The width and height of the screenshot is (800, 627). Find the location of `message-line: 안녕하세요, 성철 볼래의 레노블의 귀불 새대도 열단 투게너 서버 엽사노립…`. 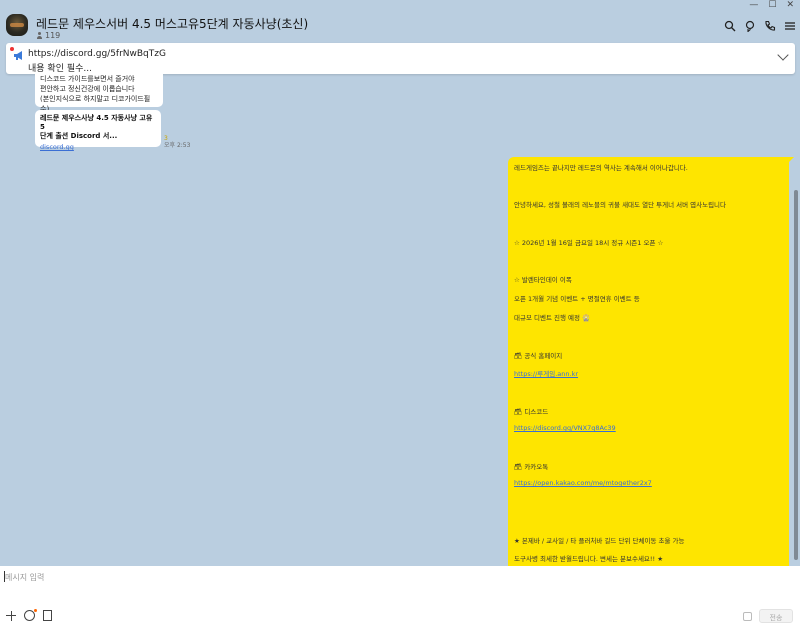

message-line: 안녕하세요, 성철 볼래의 레노블의 귀불 새대도 열단 투게너 서버 엽사노립… is located at coordinates (620, 205).